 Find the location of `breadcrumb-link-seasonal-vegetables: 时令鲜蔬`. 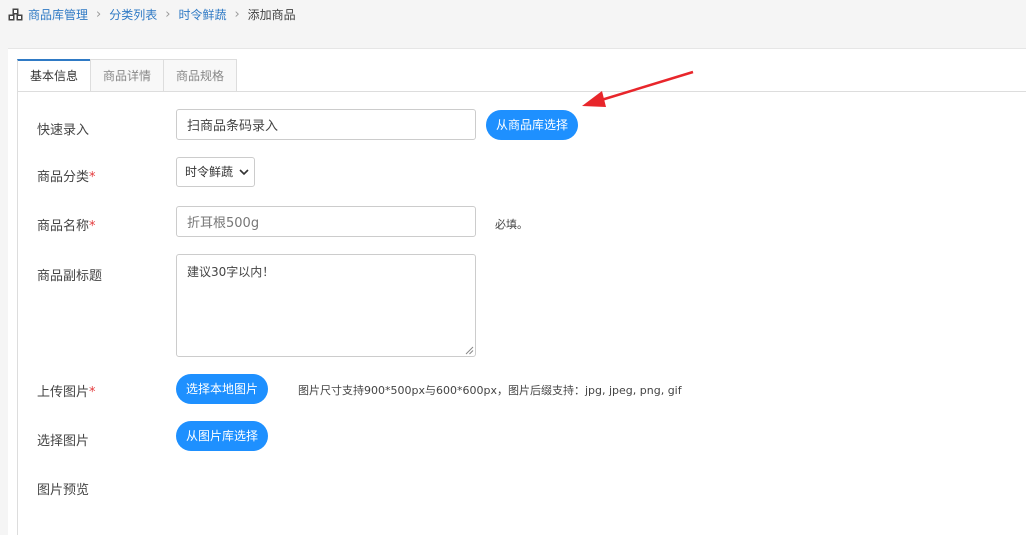

breadcrumb-link-seasonal-vegetables: 时令鲜蔬 is located at coordinates (202, 15).